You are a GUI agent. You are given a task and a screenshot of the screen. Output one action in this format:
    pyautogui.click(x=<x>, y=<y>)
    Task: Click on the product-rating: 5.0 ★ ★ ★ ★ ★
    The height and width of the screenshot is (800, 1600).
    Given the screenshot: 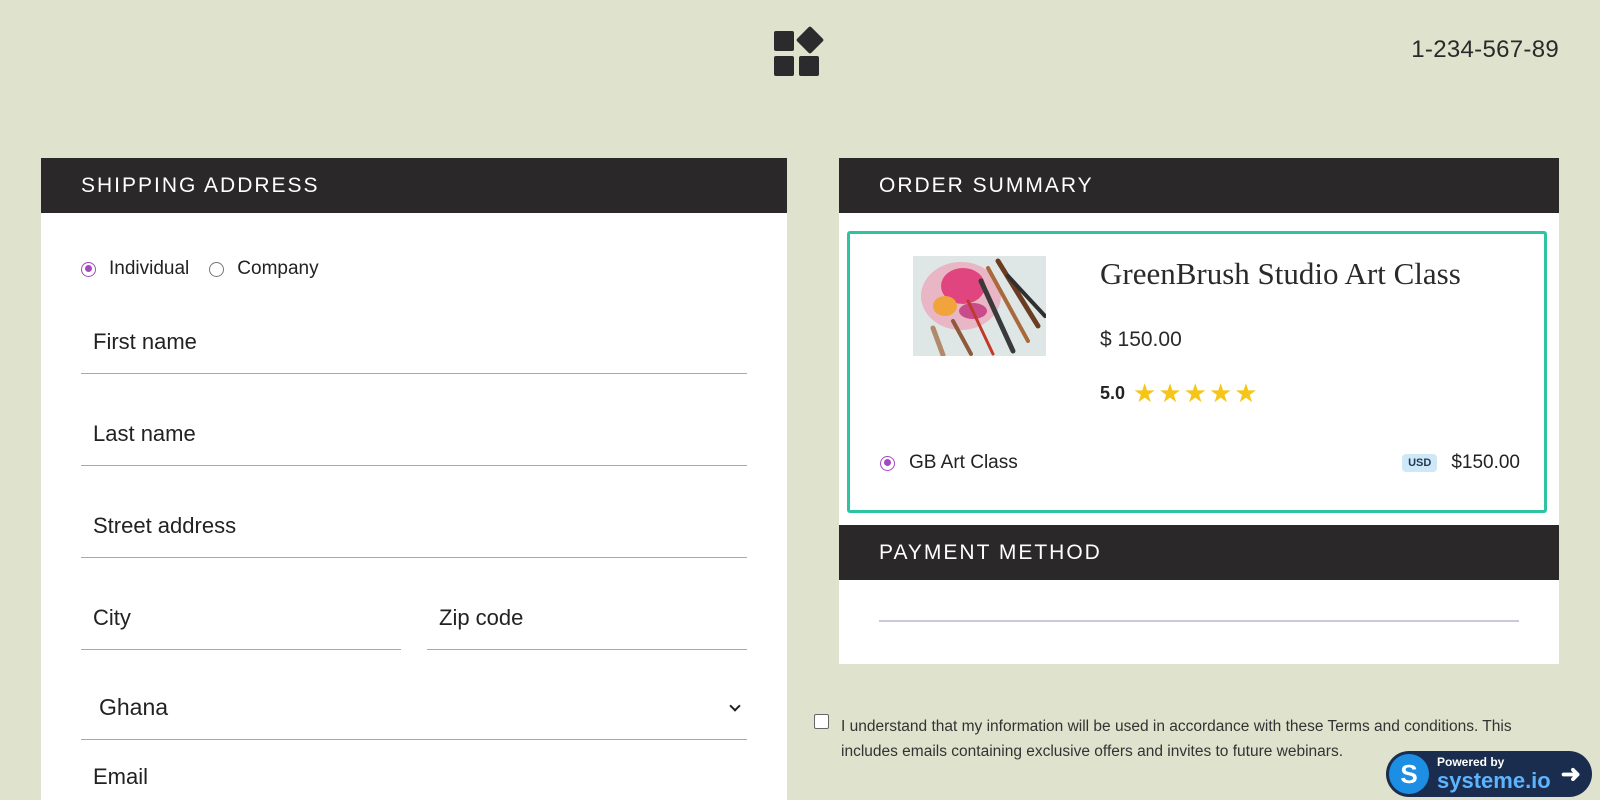 What is the action you would take?
    pyautogui.click(x=1180, y=393)
    